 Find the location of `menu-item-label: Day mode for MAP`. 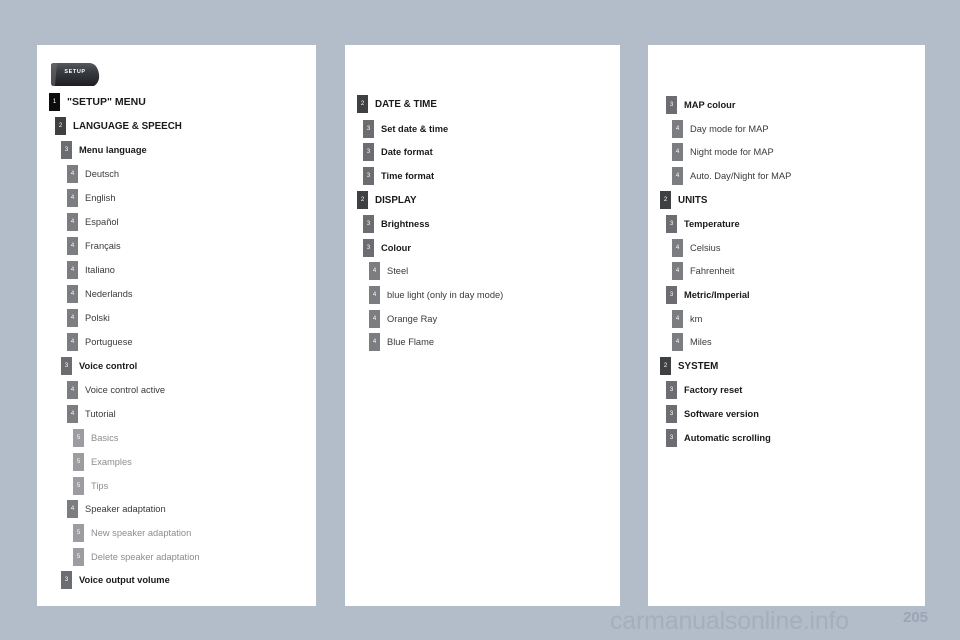

menu-item-label: Day mode for MAP is located at coordinates (729, 129).